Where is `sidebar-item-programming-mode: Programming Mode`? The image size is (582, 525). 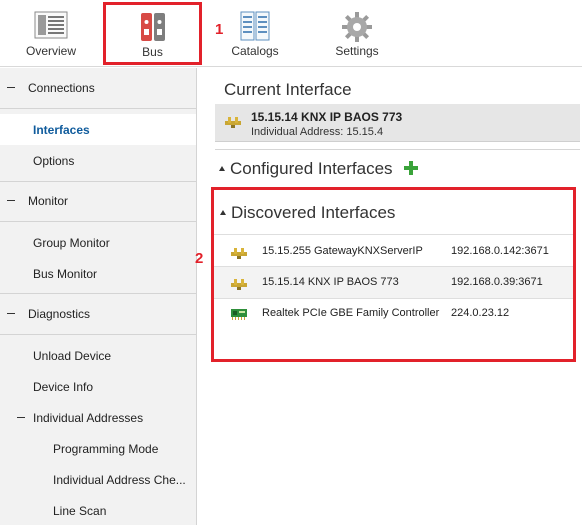
sidebar-item-programming-mode: Programming Mode is located at coordinates (98, 448).